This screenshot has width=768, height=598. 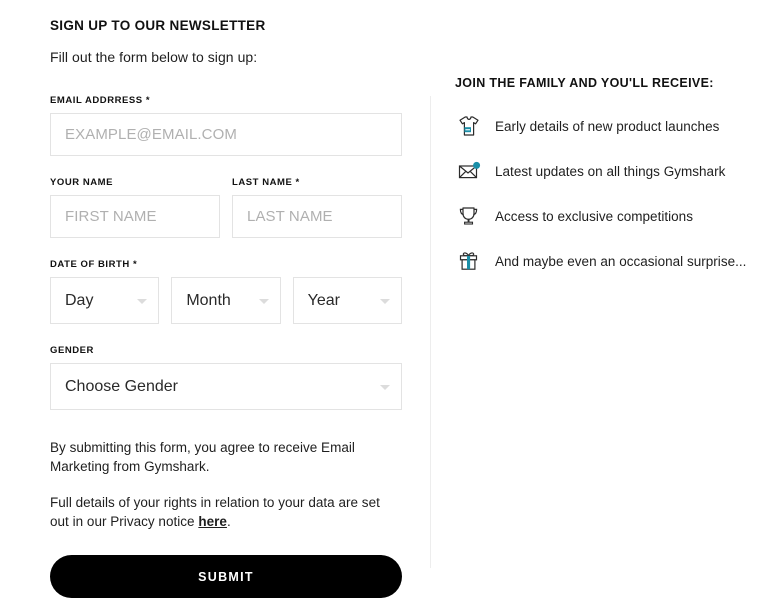 I want to click on tshirt-icon, so click(x=469, y=126).